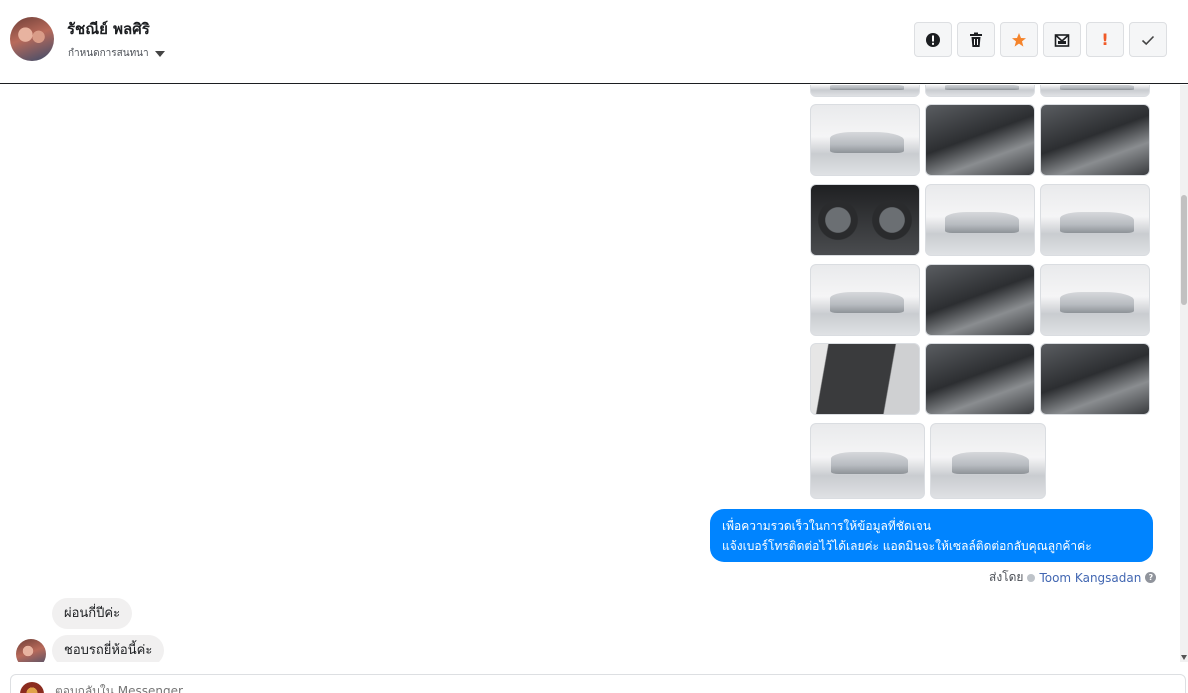 The width and height of the screenshot is (1188, 693). I want to click on report-button, so click(933, 39).